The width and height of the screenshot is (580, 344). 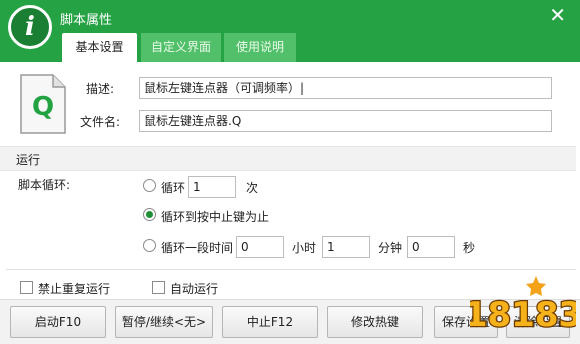 What do you see at coordinates (149, 185) in the screenshot?
I see `loop-count-radio` at bounding box center [149, 185].